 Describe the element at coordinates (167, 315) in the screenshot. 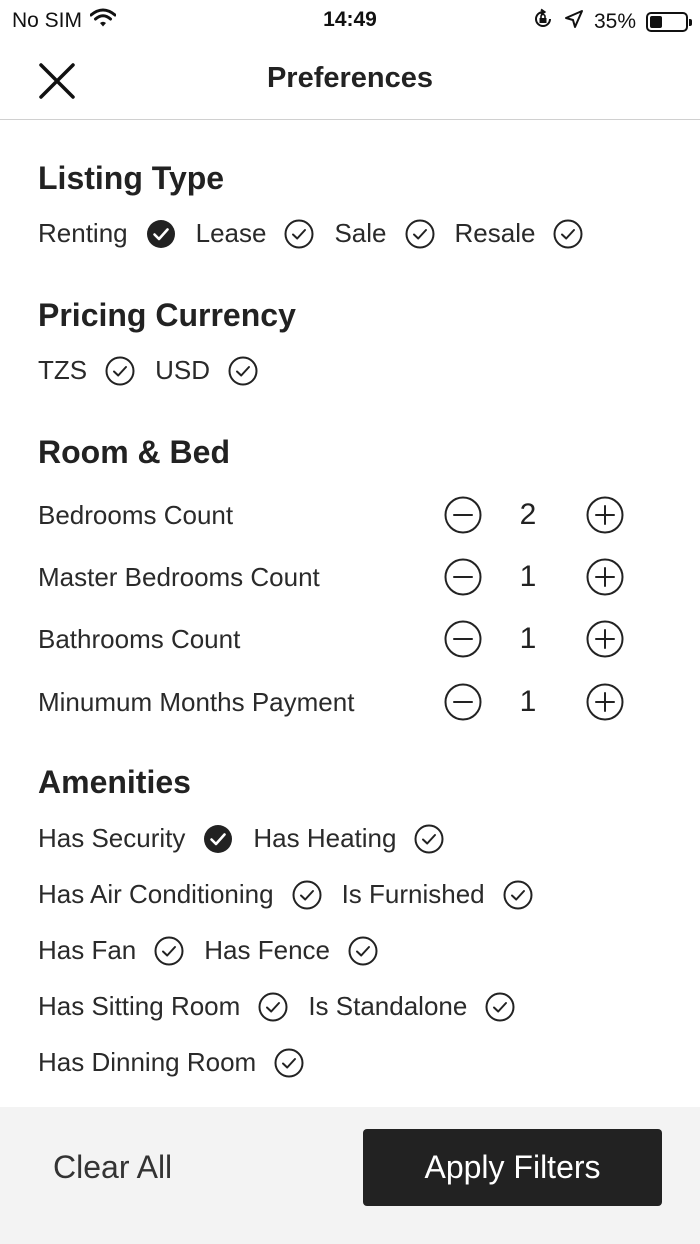

I see `pricing-currency-heading: Pricing Currency` at that location.